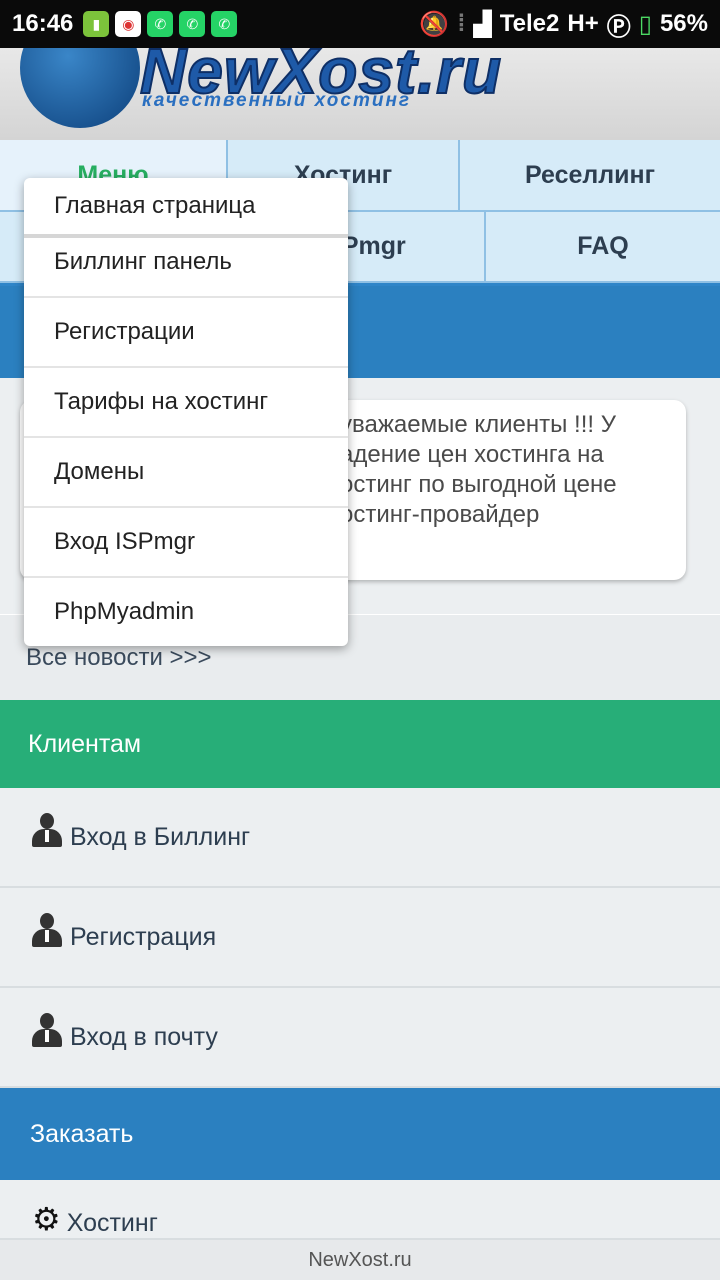  What do you see at coordinates (186, 543) in the screenshot?
I see `dropdown-item-ispmgr: Вход ISPmgr` at bounding box center [186, 543].